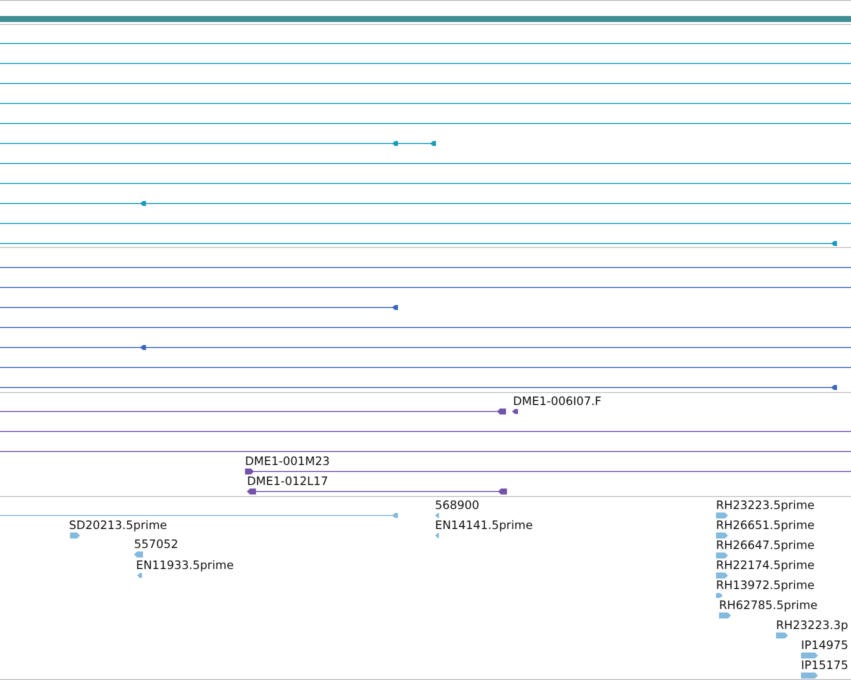  What do you see at coordinates (287, 461) in the screenshot?
I see `feature-label: DME1-001M23` at bounding box center [287, 461].